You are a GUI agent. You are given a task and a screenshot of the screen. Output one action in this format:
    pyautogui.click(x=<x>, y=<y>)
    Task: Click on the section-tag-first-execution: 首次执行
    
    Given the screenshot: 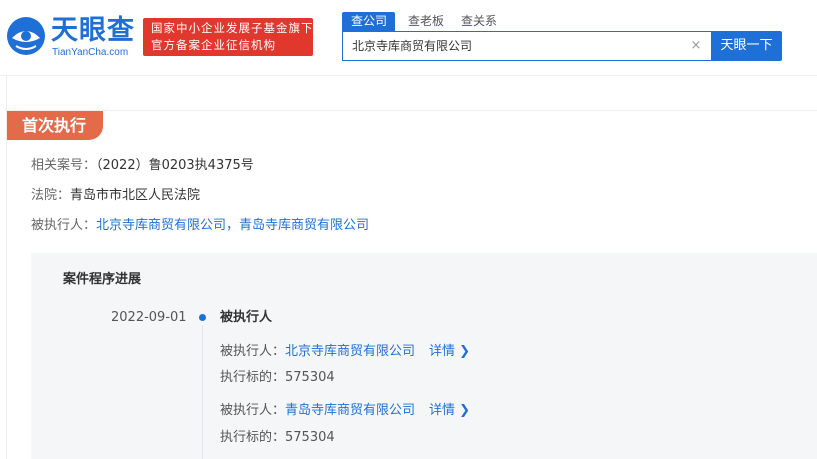 What is the action you would take?
    pyautogui.click(x=55, y=125)
    